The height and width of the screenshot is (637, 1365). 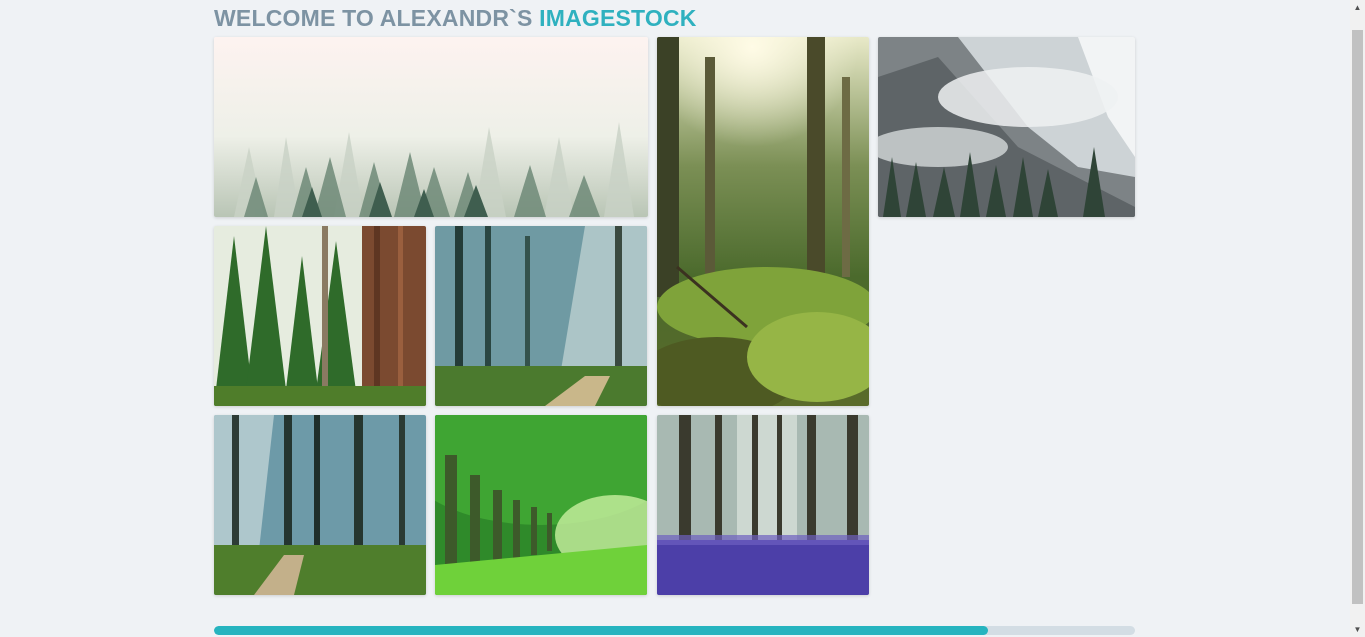 I want to click on gallery-image-trail, so click(x=320, y=505).